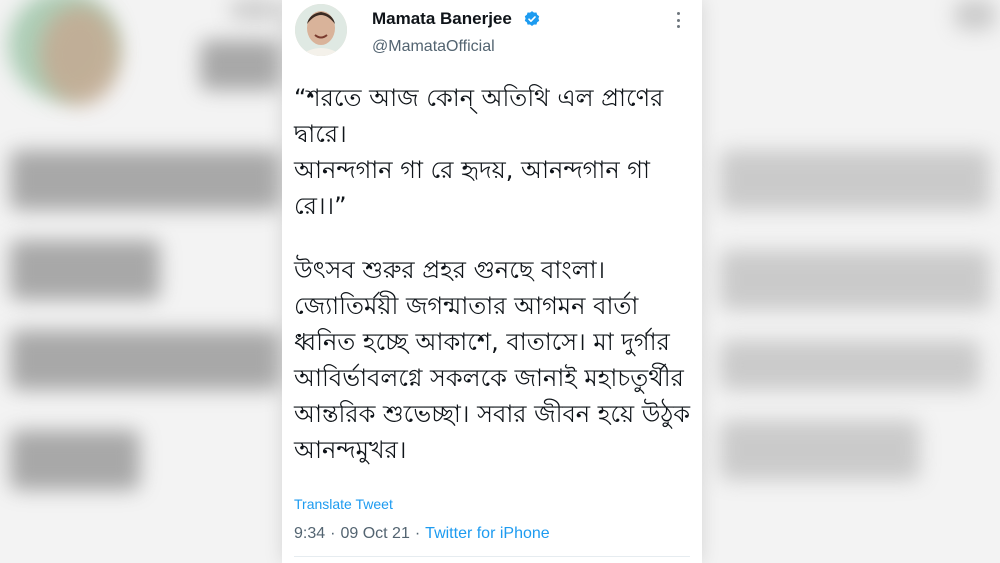 The height and width of the screenshot is (563, 1000). What do you see at coordinates (374, 533) in the screenshot?
I see `tweet-date: 09 Oct 21` at bounding box center [374, 533].